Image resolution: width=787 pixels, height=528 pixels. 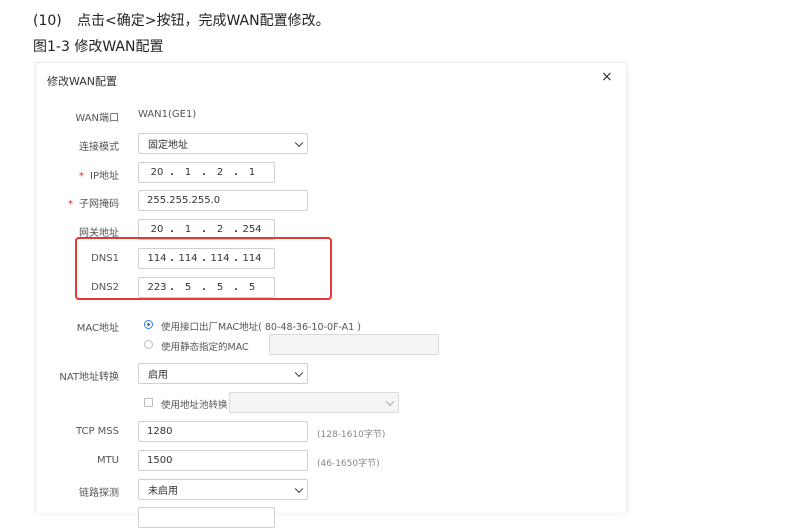 I want to click on wan-port-label: WAN端口, so click(x=97, y=118).